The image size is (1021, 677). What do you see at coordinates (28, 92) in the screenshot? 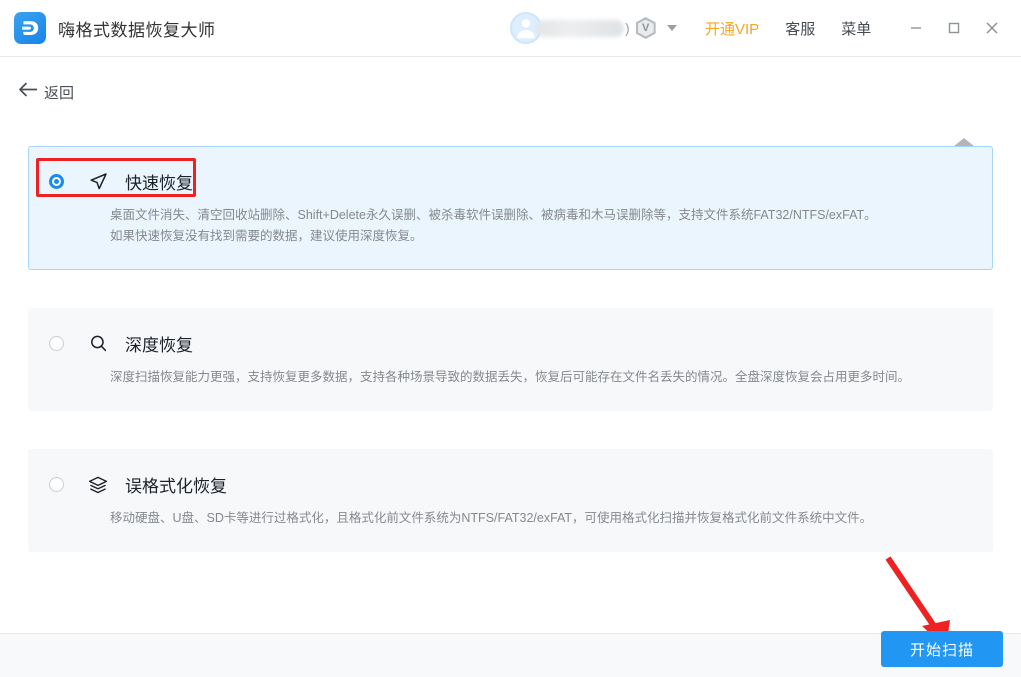
I see `arrow-left-icon` at bounding box center [28, 92].